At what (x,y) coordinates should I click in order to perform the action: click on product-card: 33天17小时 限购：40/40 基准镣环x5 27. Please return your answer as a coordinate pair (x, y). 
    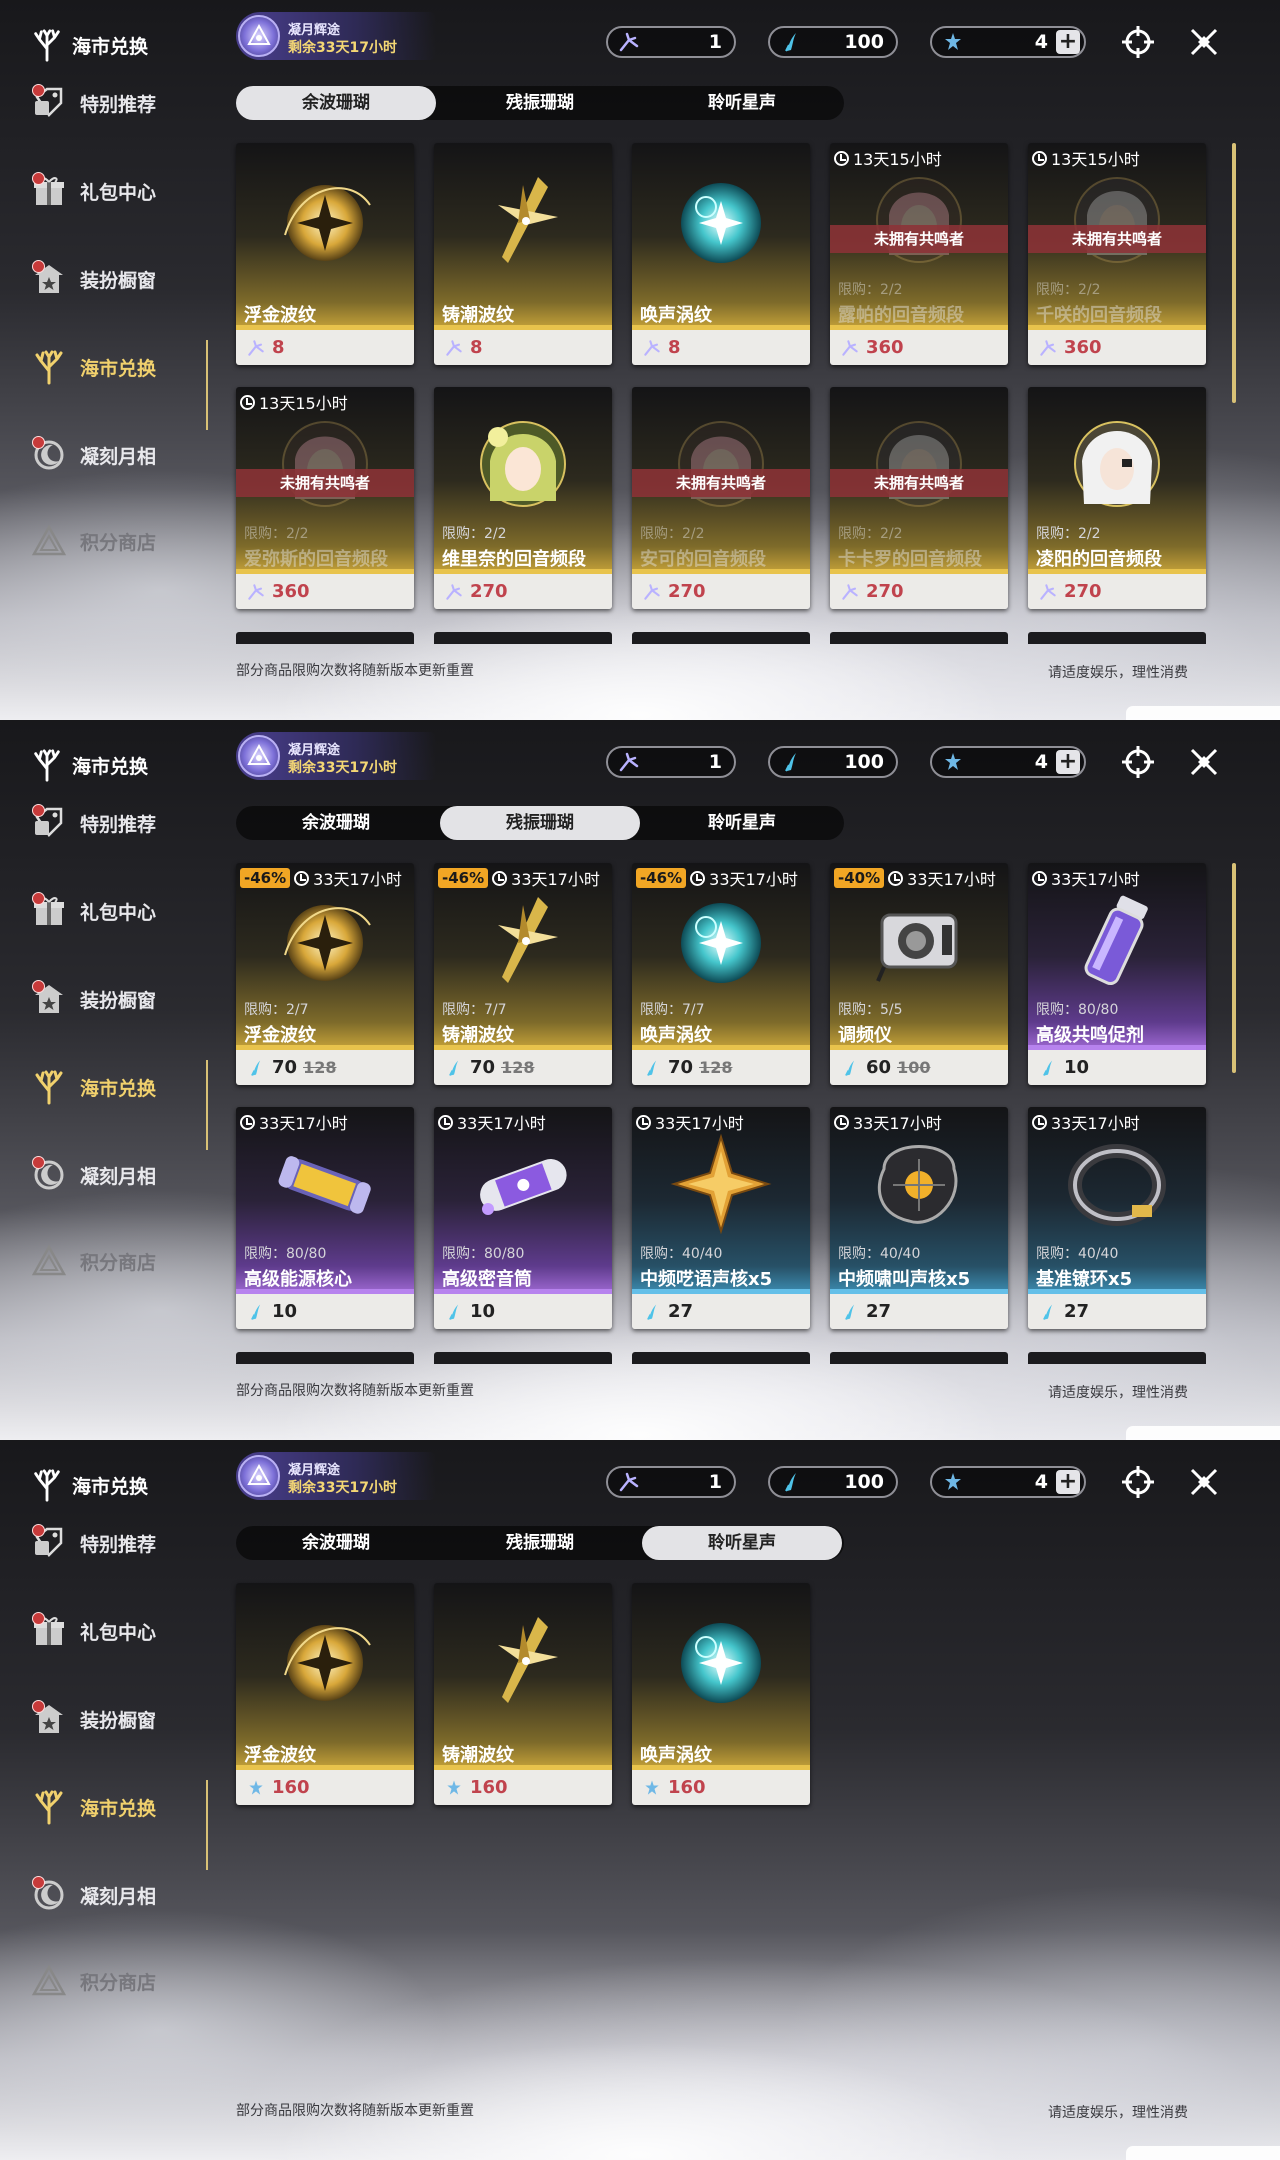
    Looking at the image, I should click on (1117, 1218).